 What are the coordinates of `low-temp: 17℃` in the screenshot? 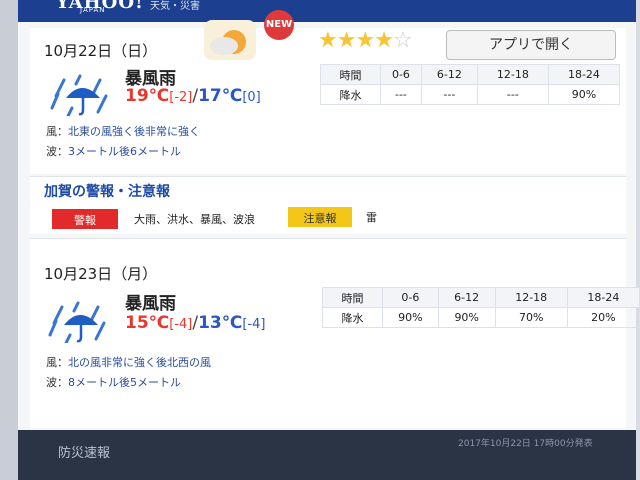 It's located at (220, 96).